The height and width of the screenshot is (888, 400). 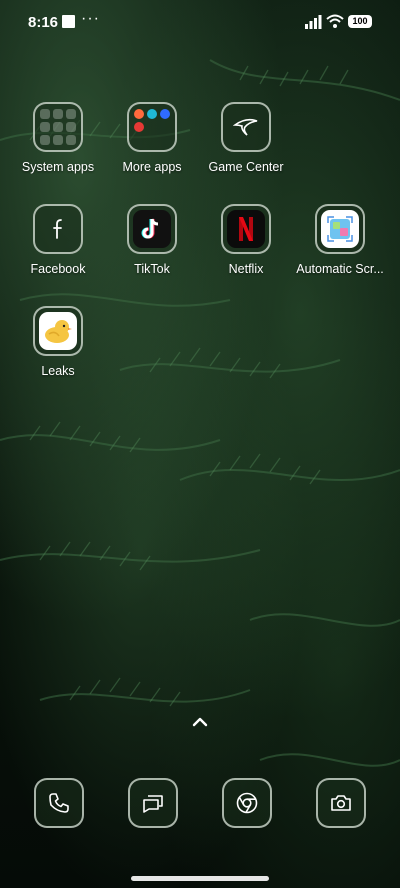 I want to click on netflix-icon, so click(x=246, y=229).